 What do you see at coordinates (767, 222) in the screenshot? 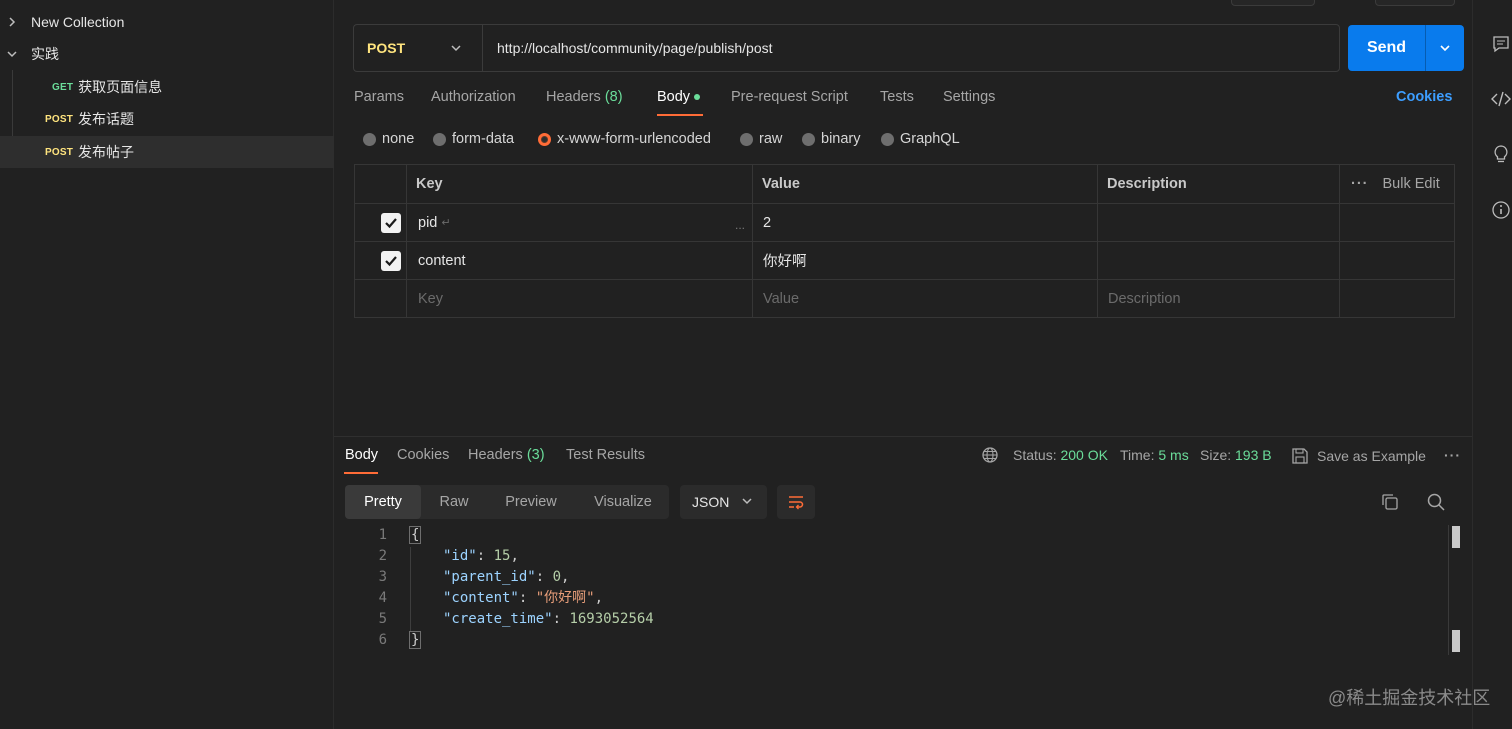
I see `row-value: 2` at bounding box center [767, 222].